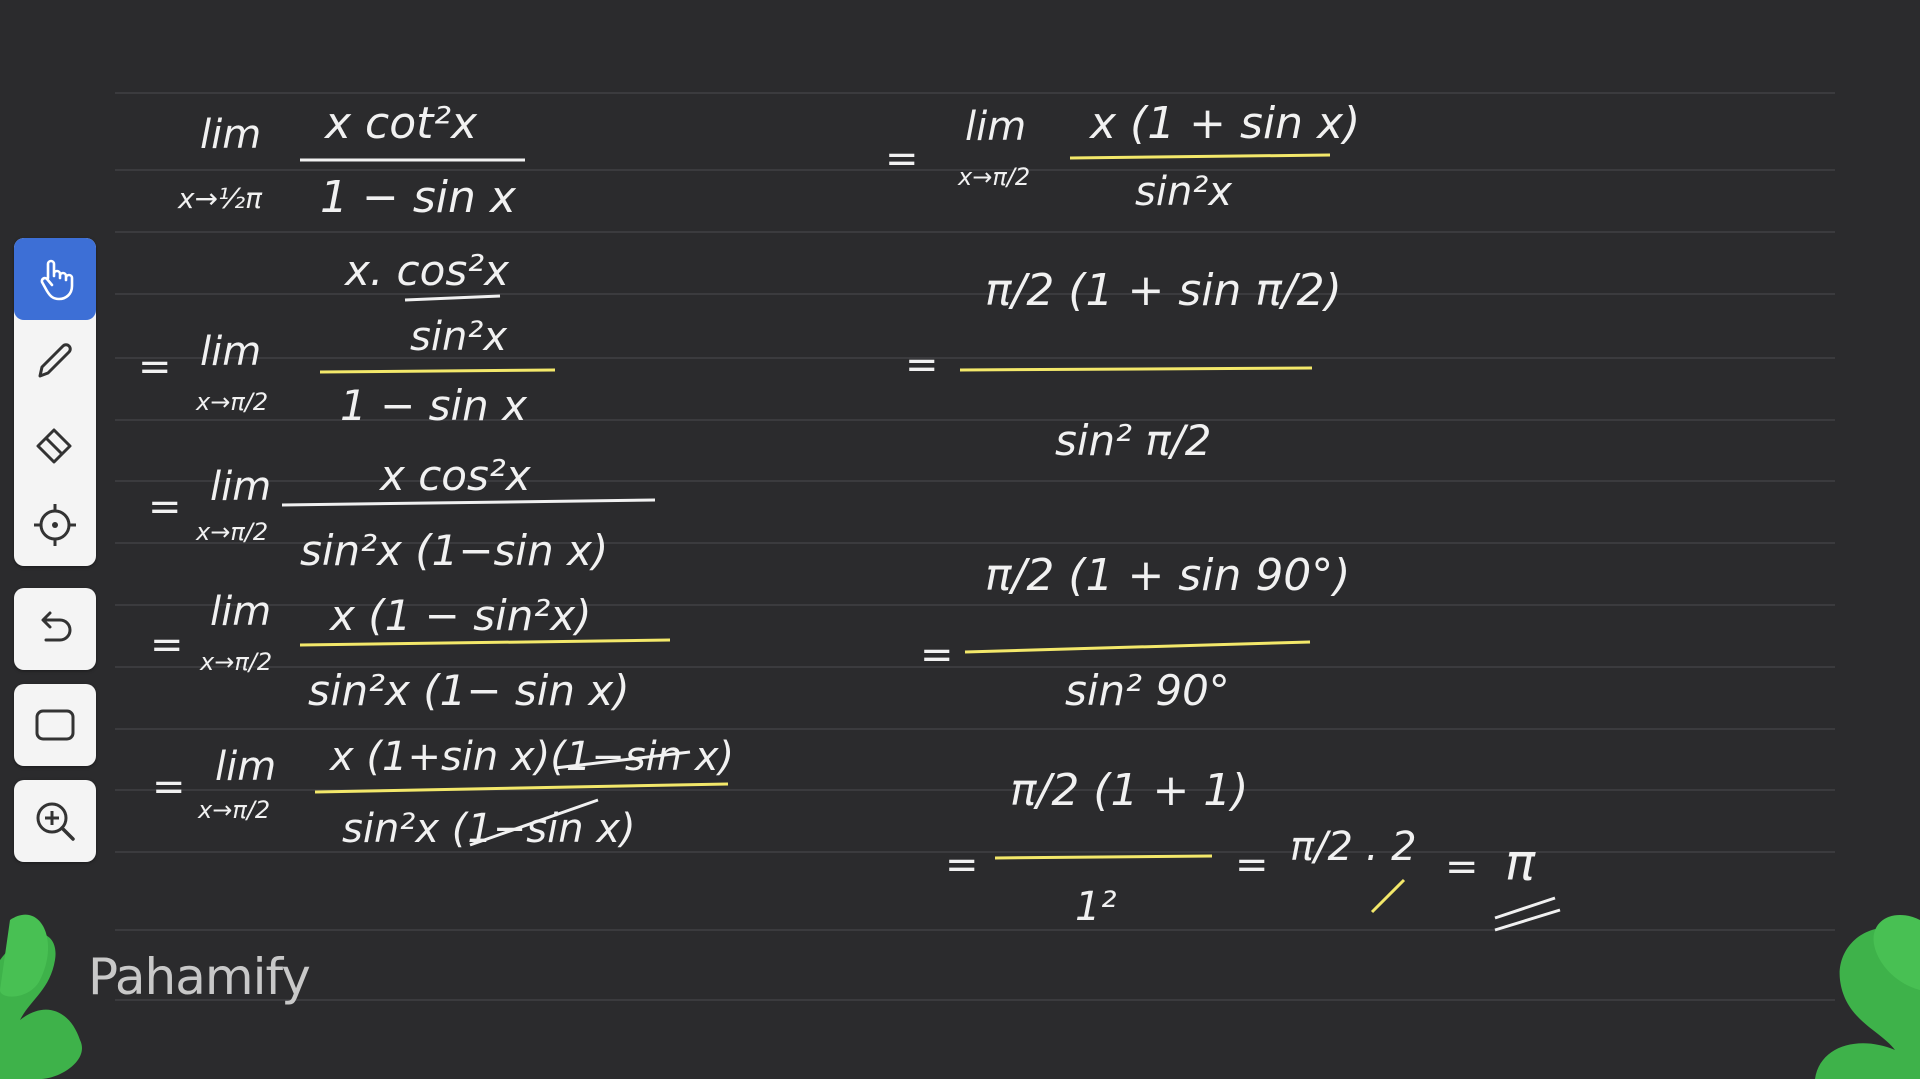 The height and width of the screenshot is (1079, 1920). Describe the element at coordinates (231, 532) in the screenshot. I see `lim-sub-3: x→π/2` at that location.